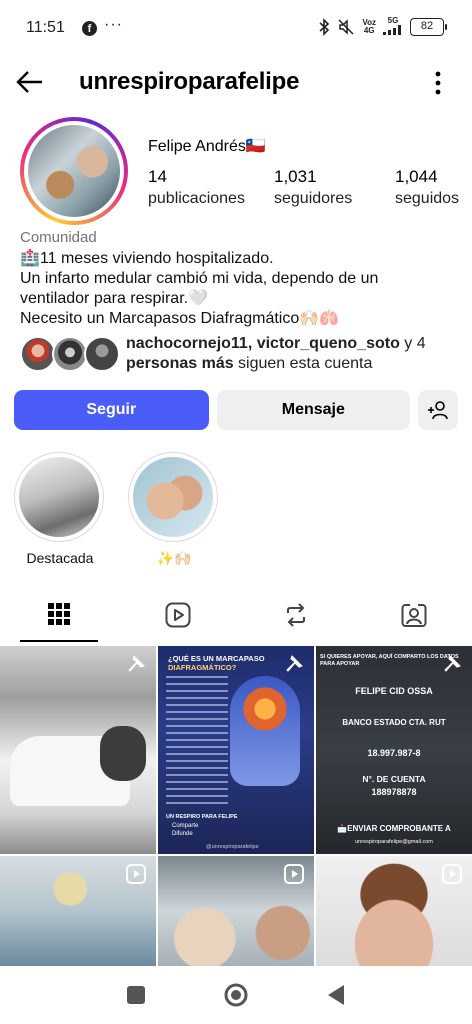 The width and height of the screenshot is (472, 1024). I want to click on post-account: 188978878, so click(394, 792).